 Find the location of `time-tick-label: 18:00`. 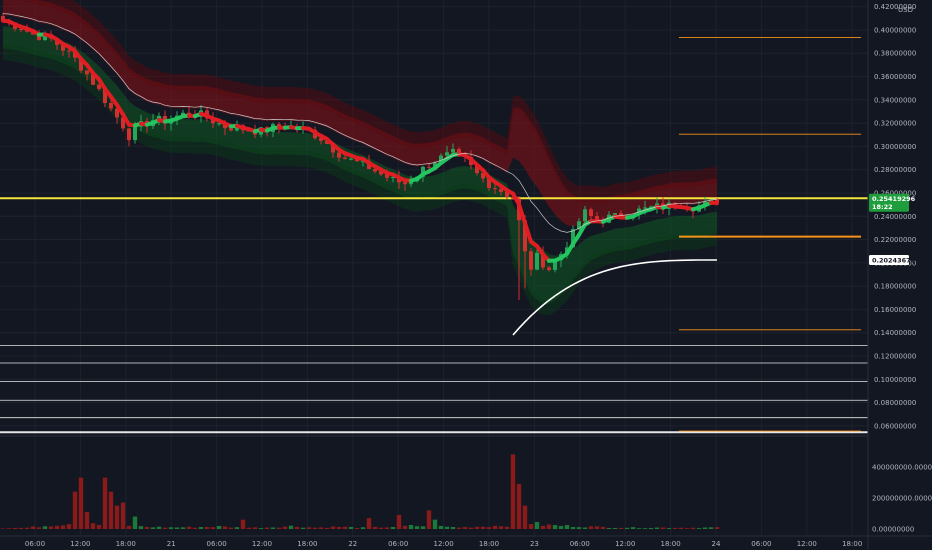

time-tick-label: 18:00 is located at coordinates (852, 544).